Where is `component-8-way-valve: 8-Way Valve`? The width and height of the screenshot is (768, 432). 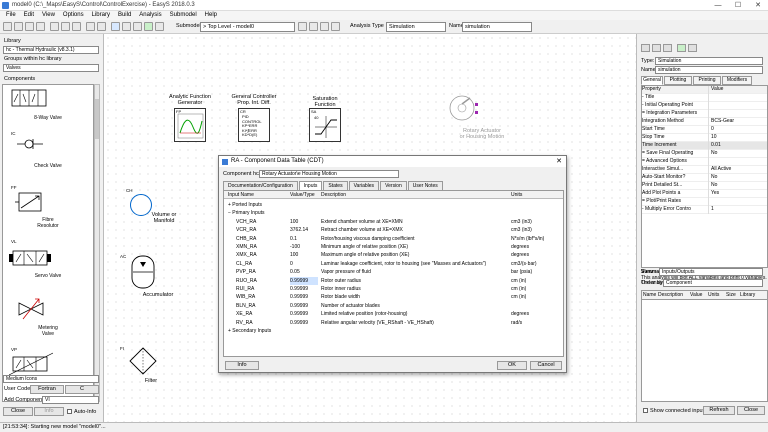
component-8-way-valve: 8-Way Valve is located at coordinates (48, 105).